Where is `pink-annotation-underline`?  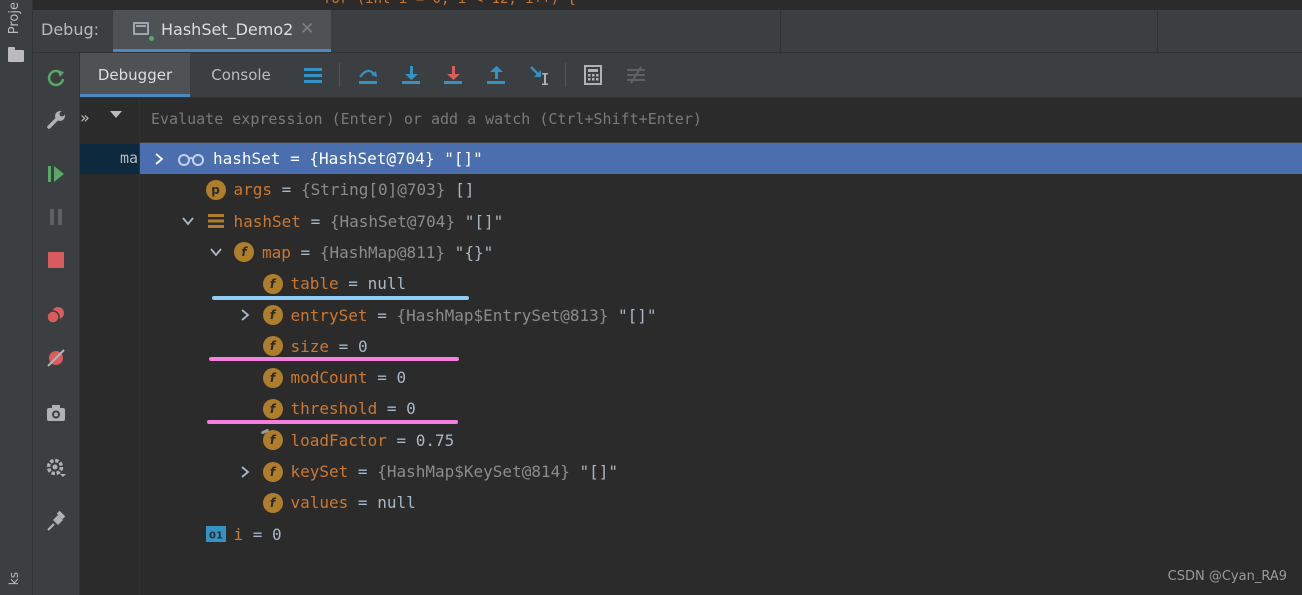
pink-annotation-underline is located at coordinates (332, 422).